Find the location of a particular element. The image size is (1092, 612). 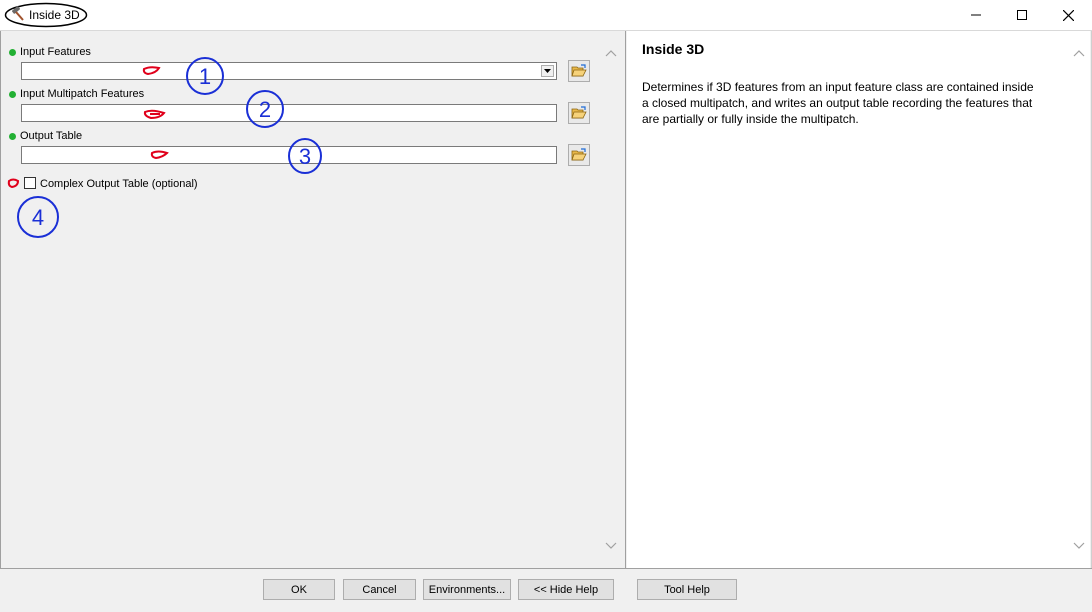

pane-border-left is located at coordinates (0, 299).